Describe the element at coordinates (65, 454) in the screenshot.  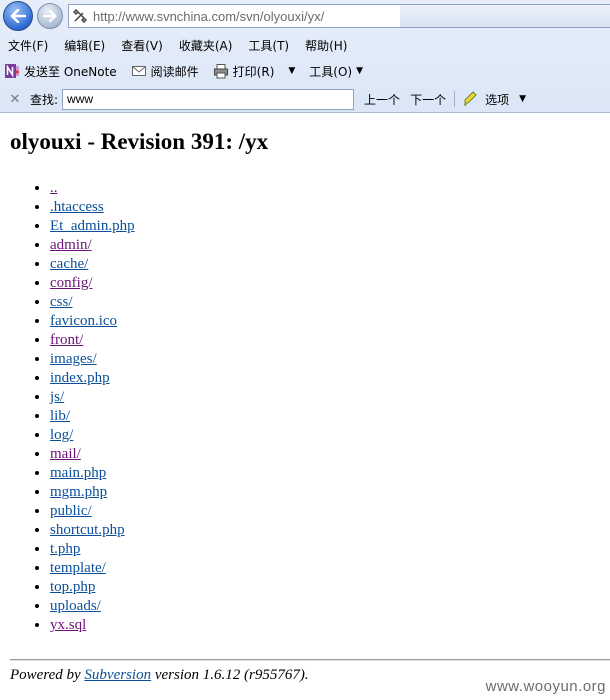
I see `entry-link: mail/` at that location.